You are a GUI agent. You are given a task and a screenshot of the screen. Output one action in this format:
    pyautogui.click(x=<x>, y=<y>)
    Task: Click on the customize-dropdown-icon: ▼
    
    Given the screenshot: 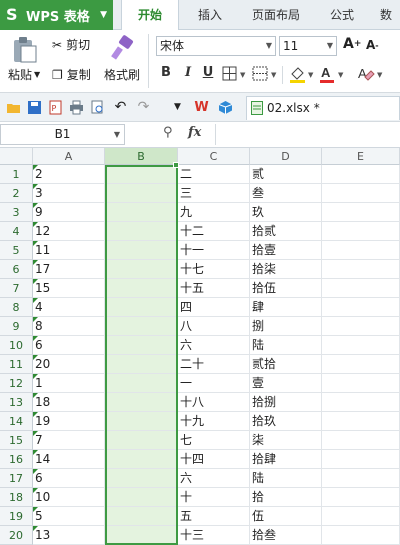 What is the action you would take?
    pyautogui.click(x=177, y=107)
    